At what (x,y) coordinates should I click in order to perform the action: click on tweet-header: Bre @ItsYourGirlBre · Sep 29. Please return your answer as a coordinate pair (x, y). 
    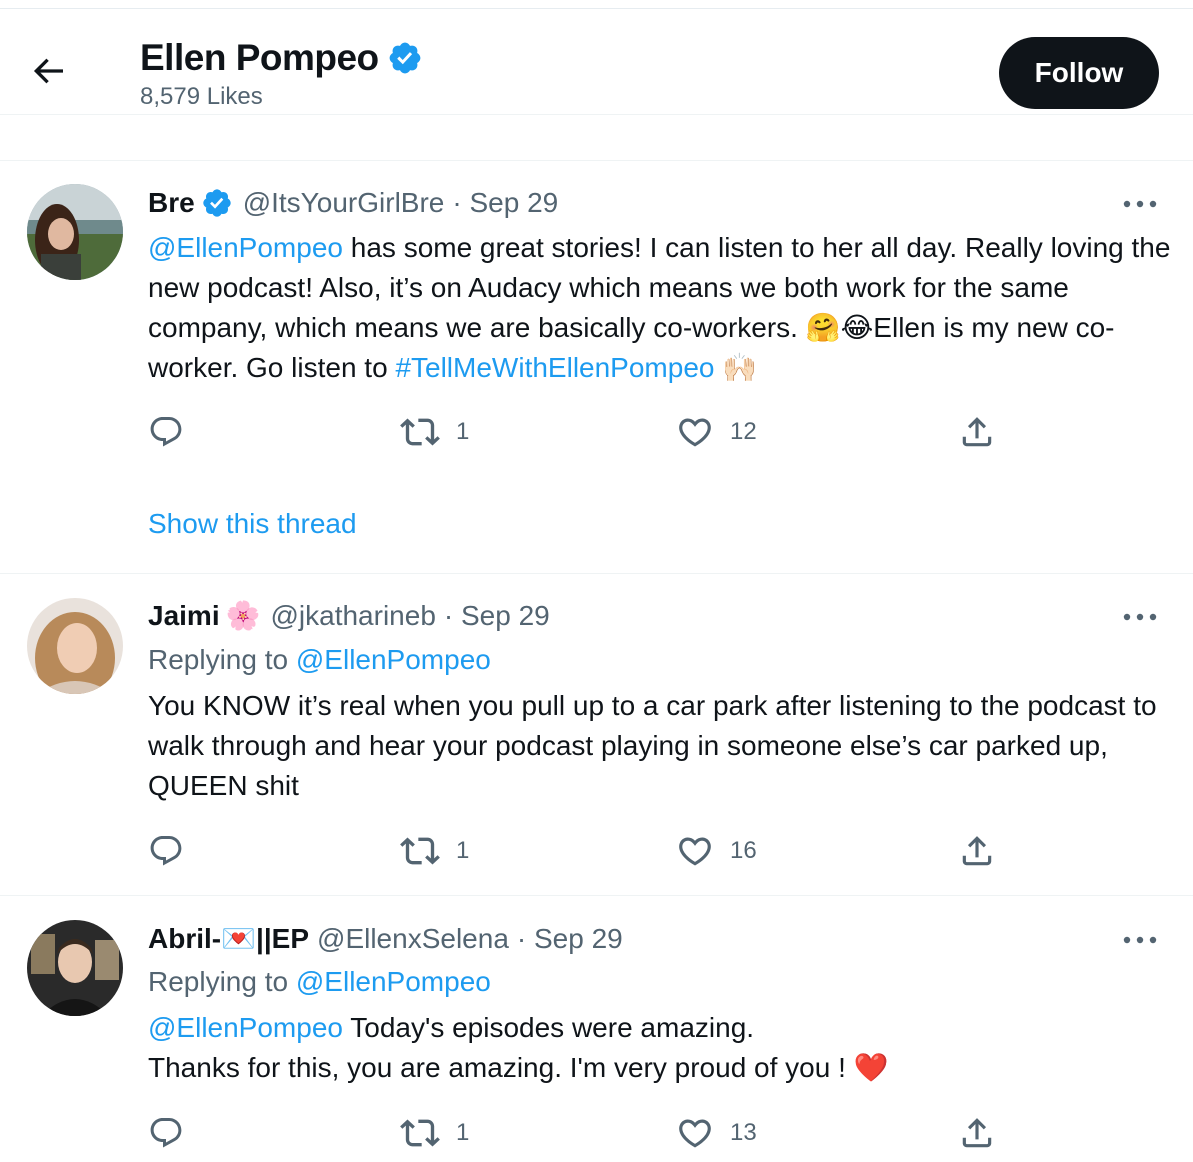
    Looking at the image, I should click on (353, 203).